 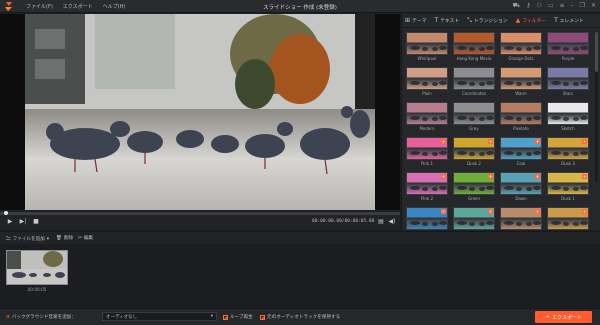 What do you see at coordinates (78, 6) in the screenshot?
I see `menu-export: エクスポート` at bounding box center [78, 6].